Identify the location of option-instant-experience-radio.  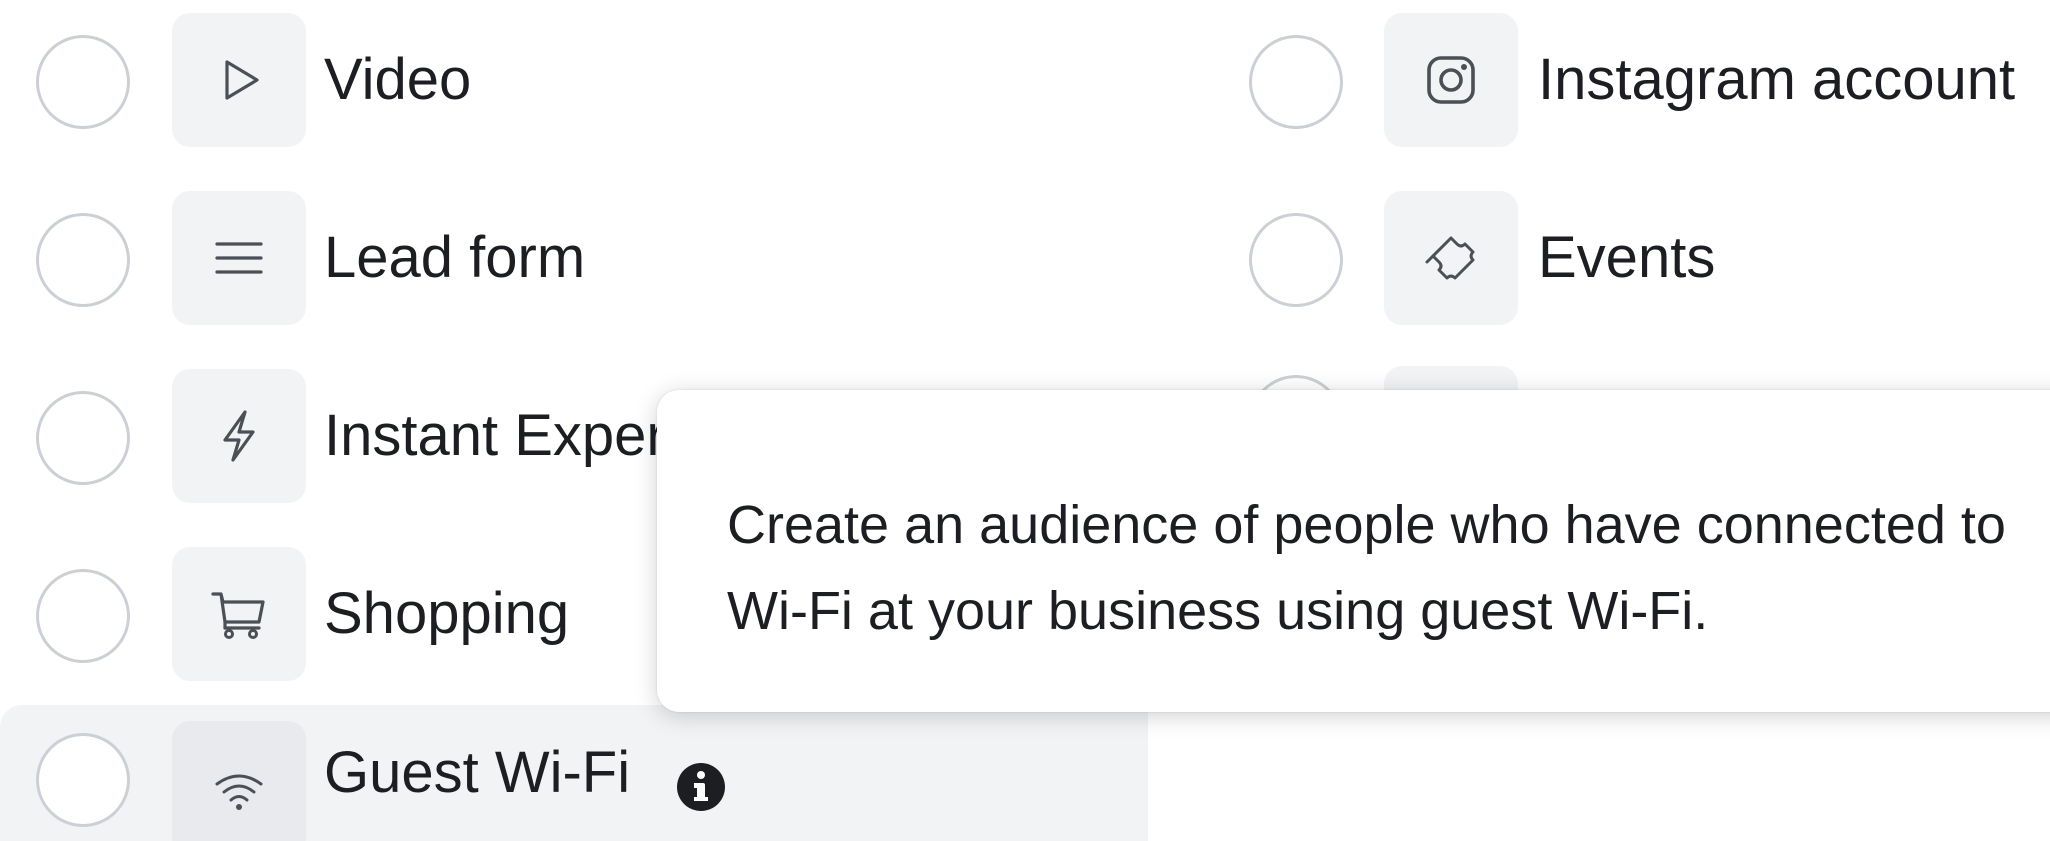
(83, 438).